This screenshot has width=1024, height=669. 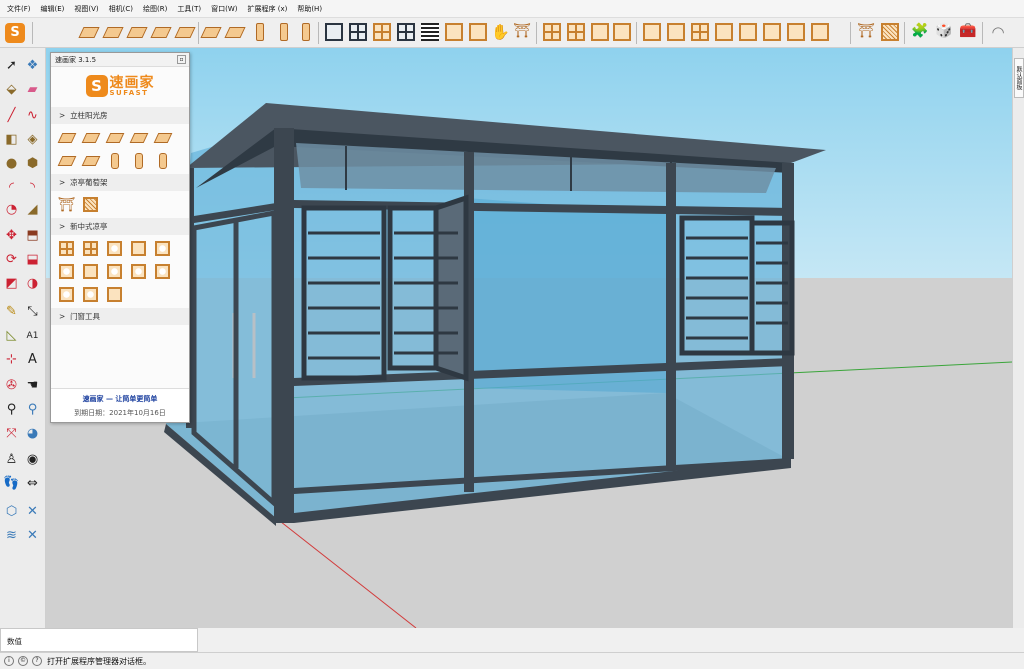 What do you see at coordinates (32, 483) in the screenshot?
I see `section-plane-icon: ⇔` at bounding box center [32, 483].